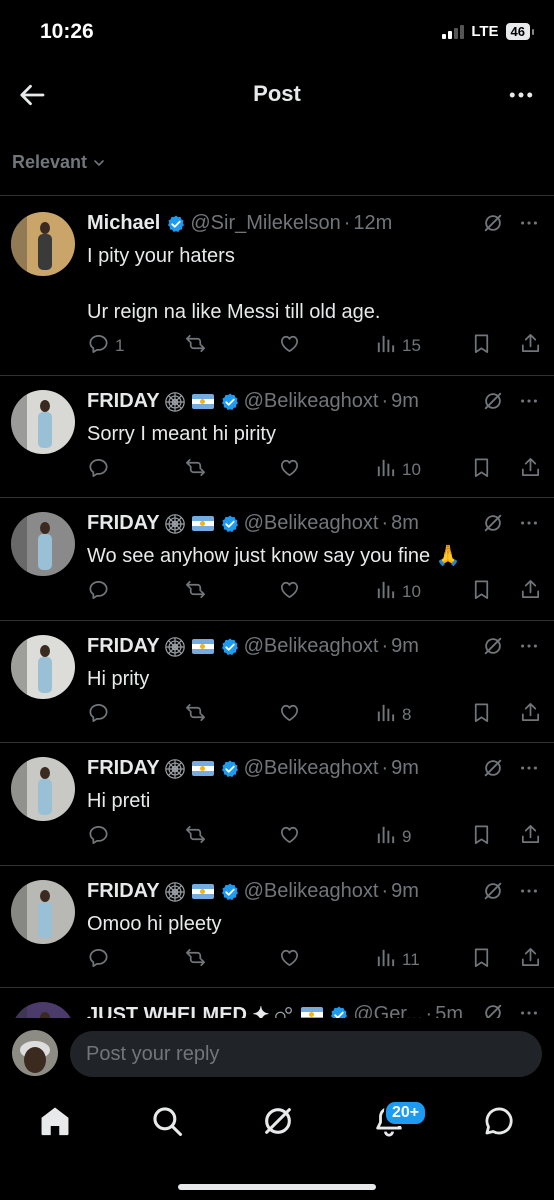 The image size is (554, 1200). I want to click on reply-input, so click(306, 1054).